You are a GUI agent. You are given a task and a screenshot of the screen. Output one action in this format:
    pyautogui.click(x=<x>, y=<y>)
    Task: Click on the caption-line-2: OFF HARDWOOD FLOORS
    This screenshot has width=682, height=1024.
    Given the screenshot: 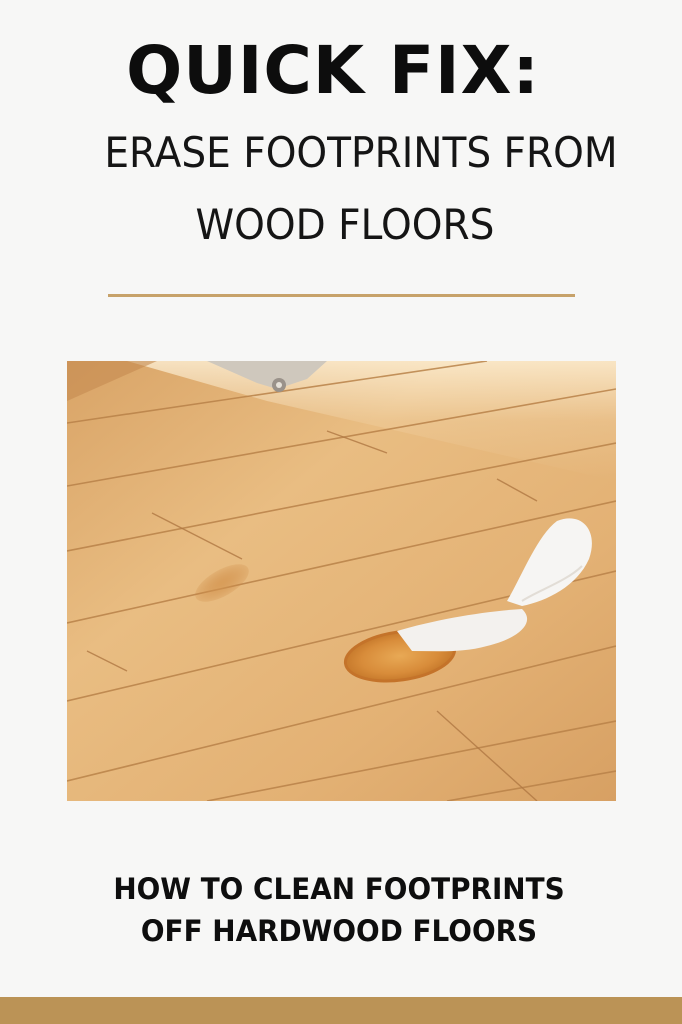 What is the action you would take?
    pyautogui.click(x=339, y=931)
    